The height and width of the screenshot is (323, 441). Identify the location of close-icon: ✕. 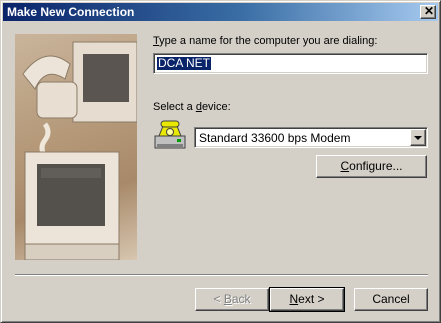
(429, 11).